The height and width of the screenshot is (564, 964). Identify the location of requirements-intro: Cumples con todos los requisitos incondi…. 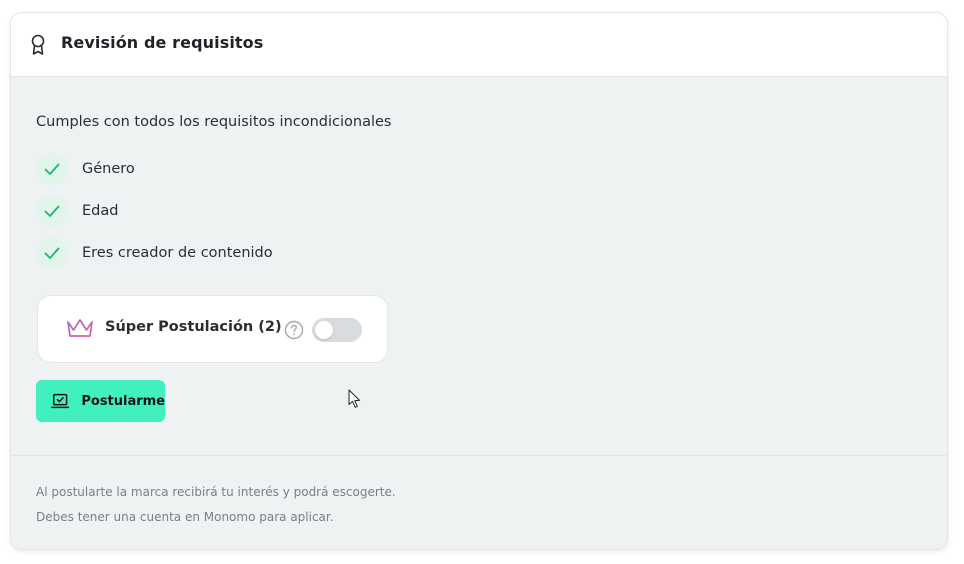
(214, 122).